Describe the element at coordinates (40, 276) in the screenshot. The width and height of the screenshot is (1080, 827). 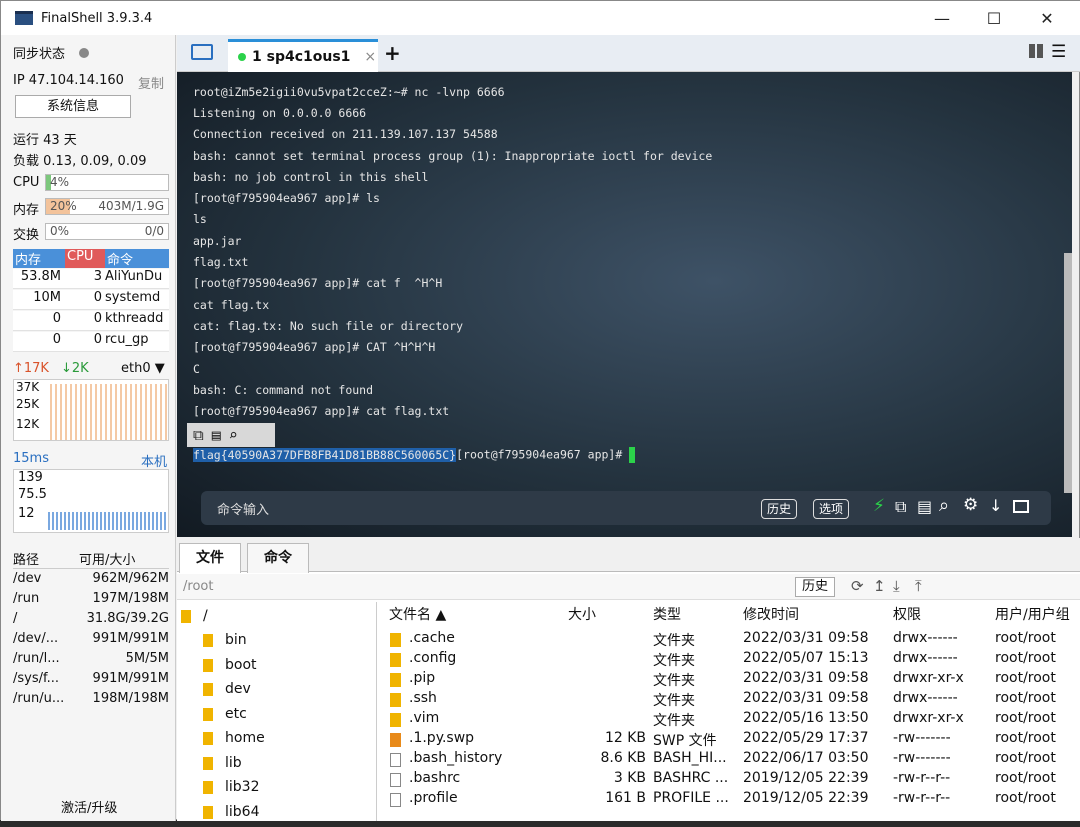
I see `proc-mem: 53.8M` at that location.